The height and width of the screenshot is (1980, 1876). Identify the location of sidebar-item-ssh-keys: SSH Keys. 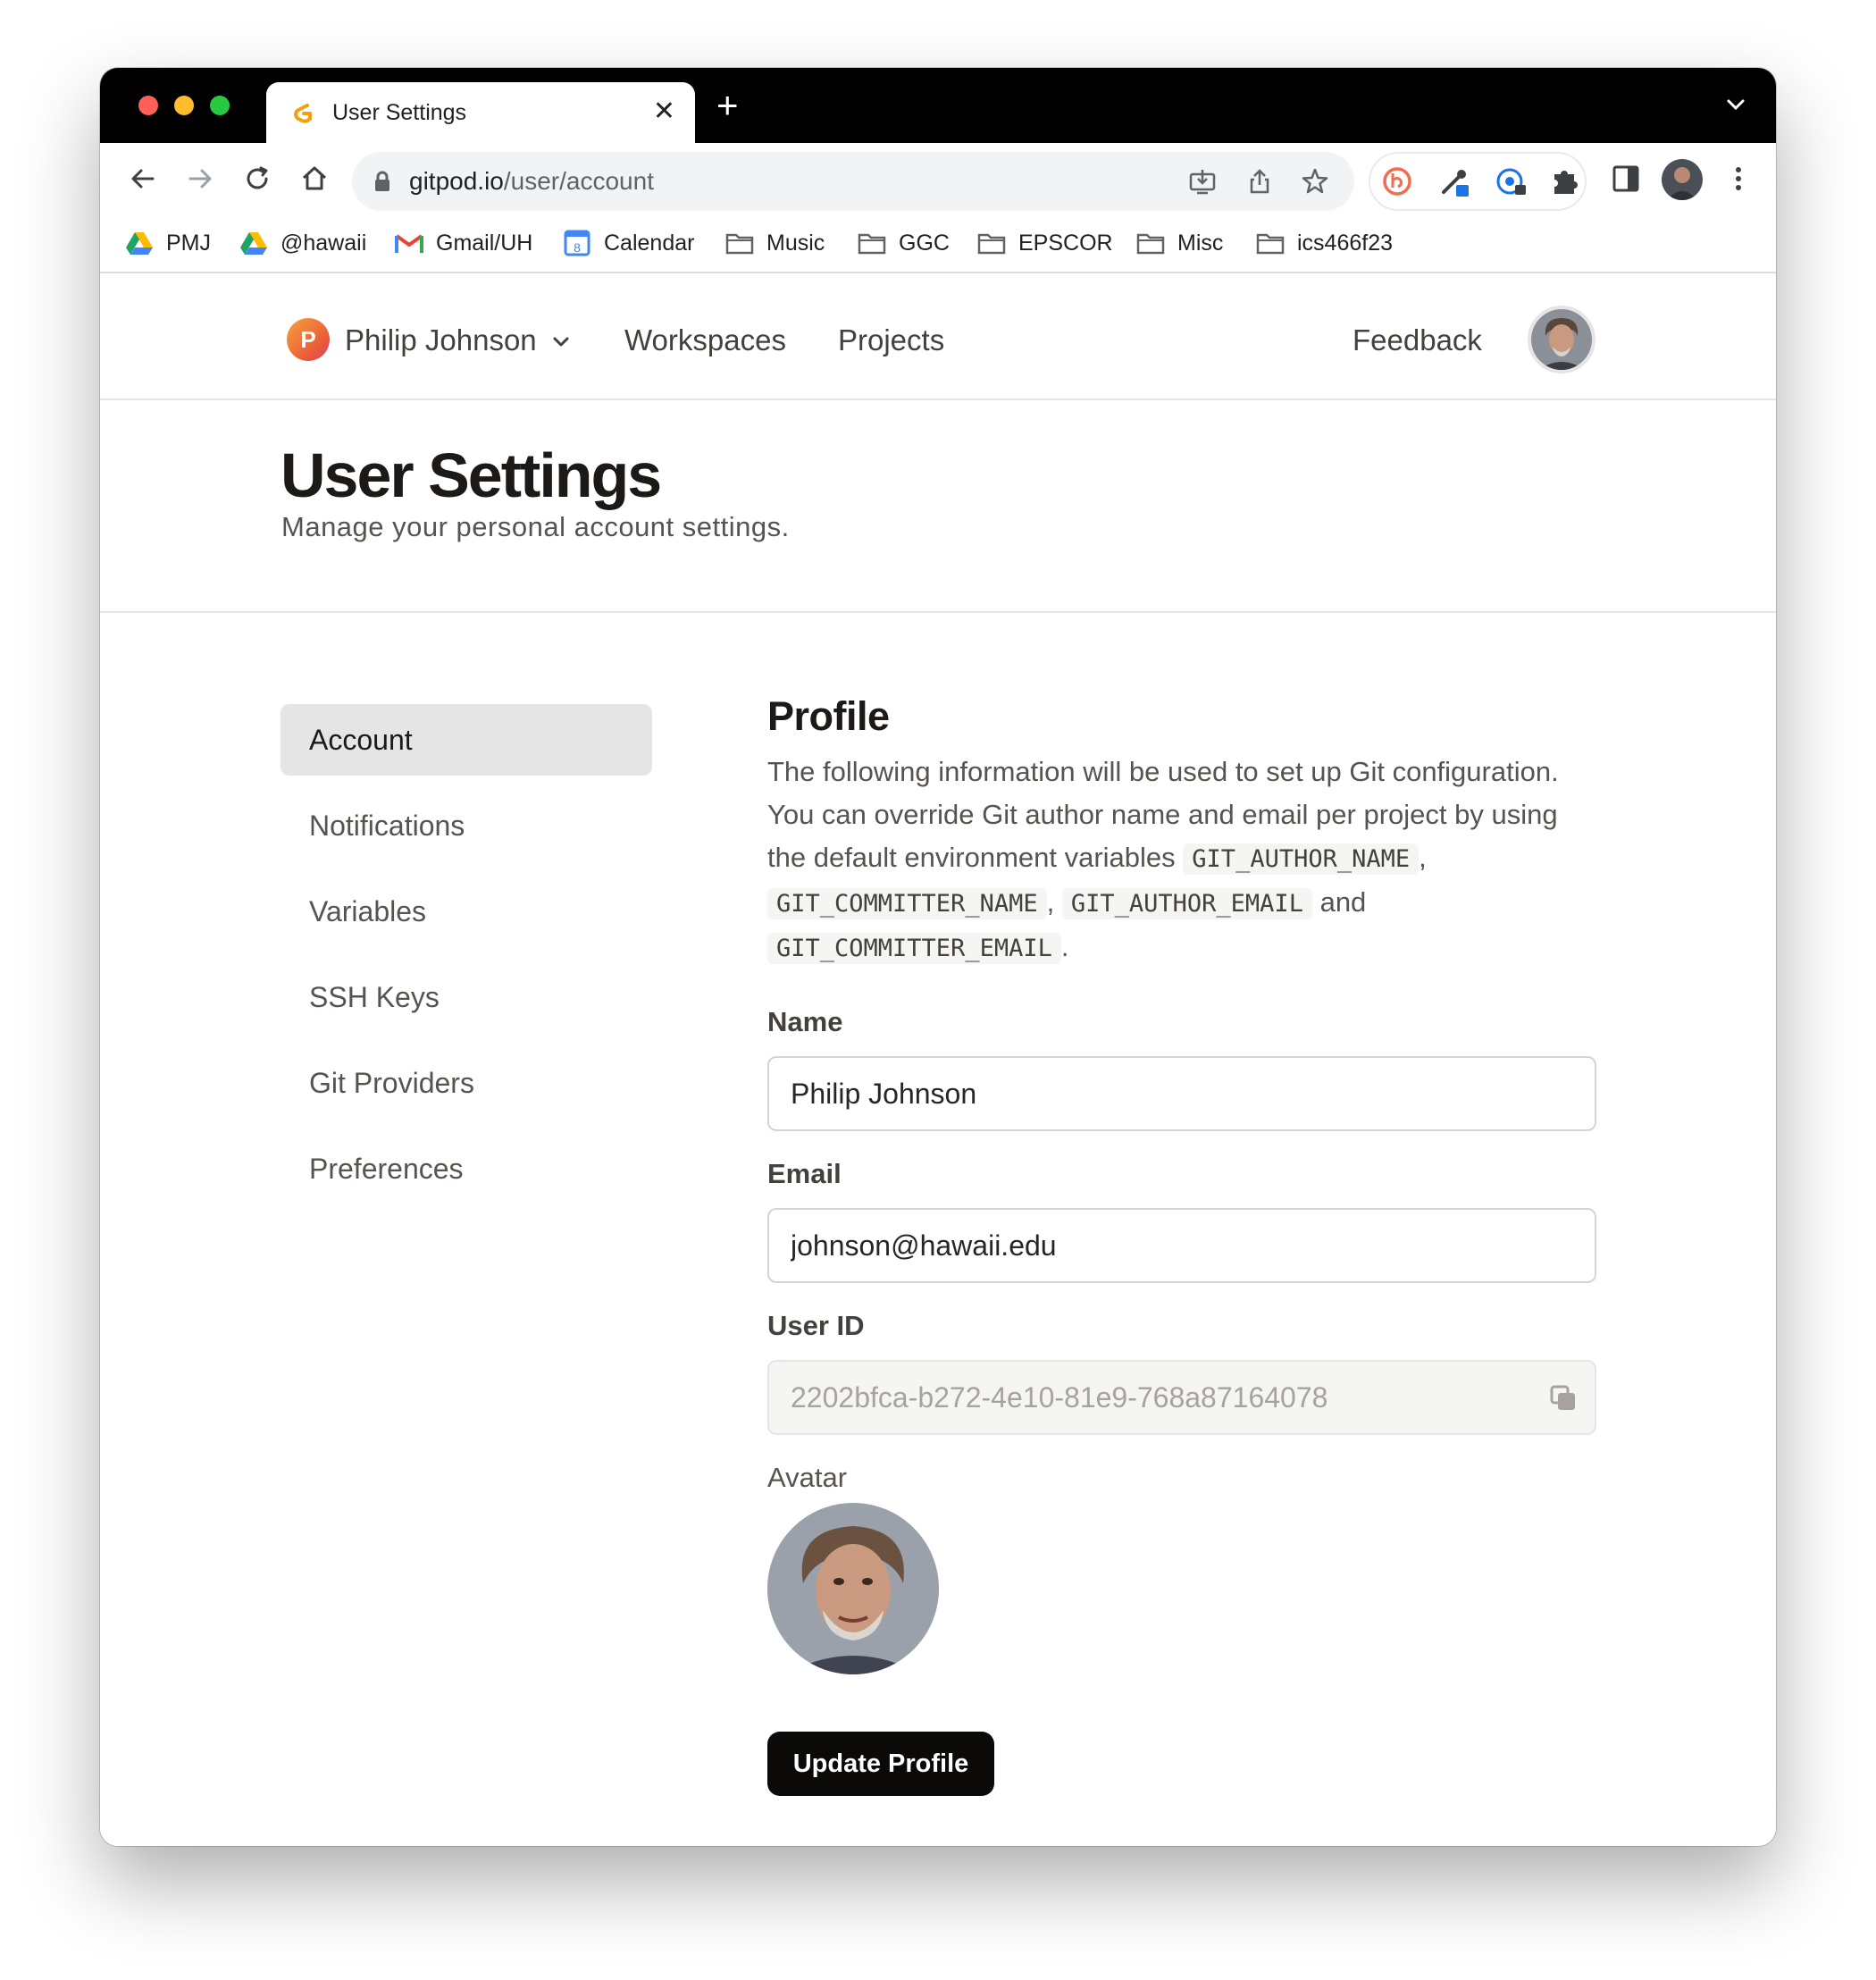
(466, 997).